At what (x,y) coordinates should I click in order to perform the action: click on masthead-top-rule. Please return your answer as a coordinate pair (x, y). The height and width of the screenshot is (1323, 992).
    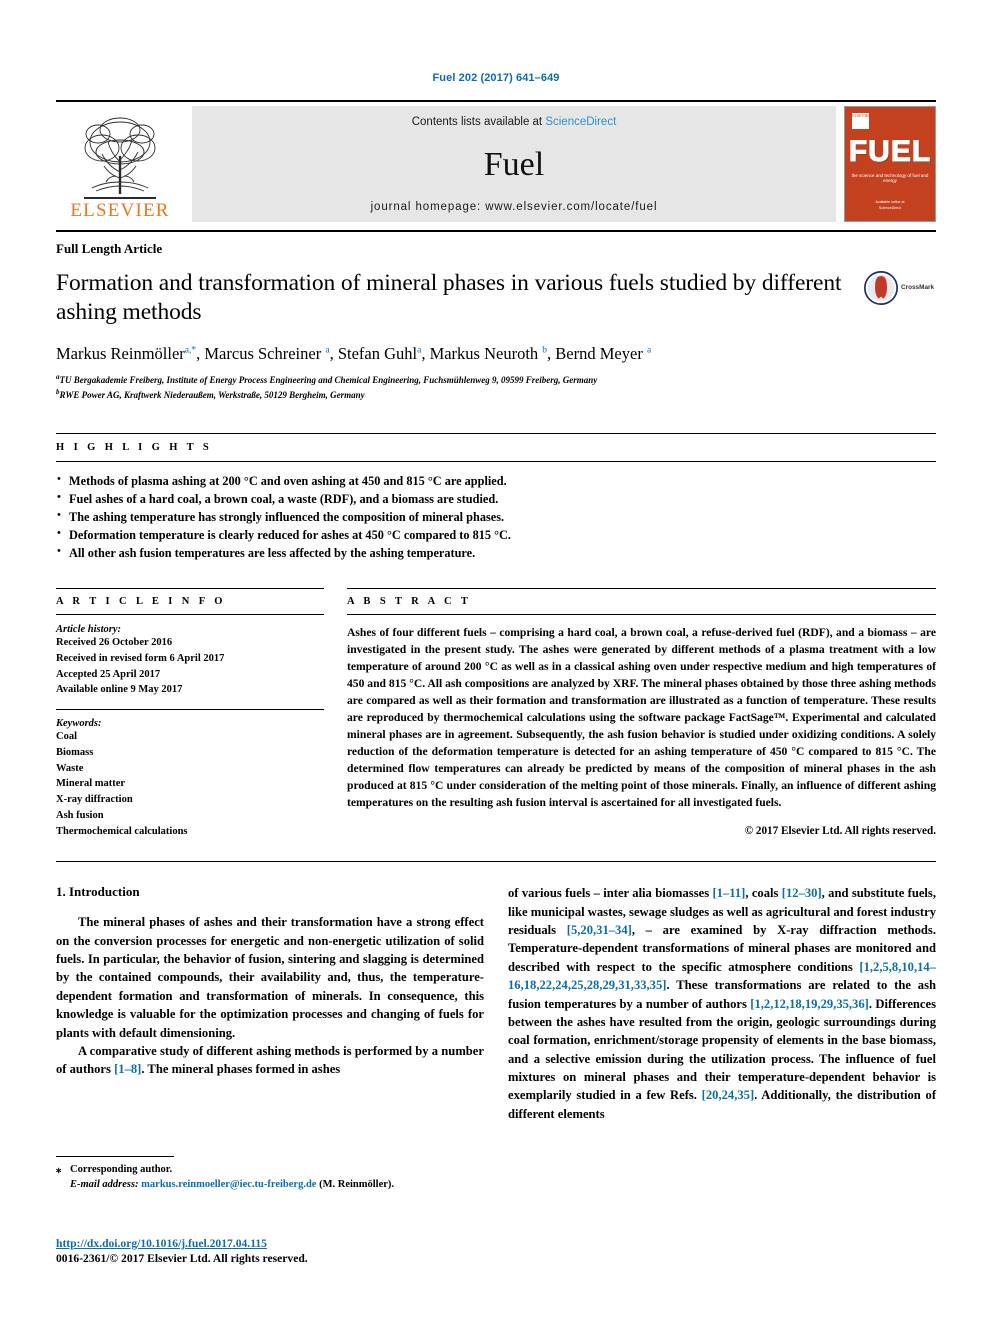
    Looking at the image, I should click on (496, 101).